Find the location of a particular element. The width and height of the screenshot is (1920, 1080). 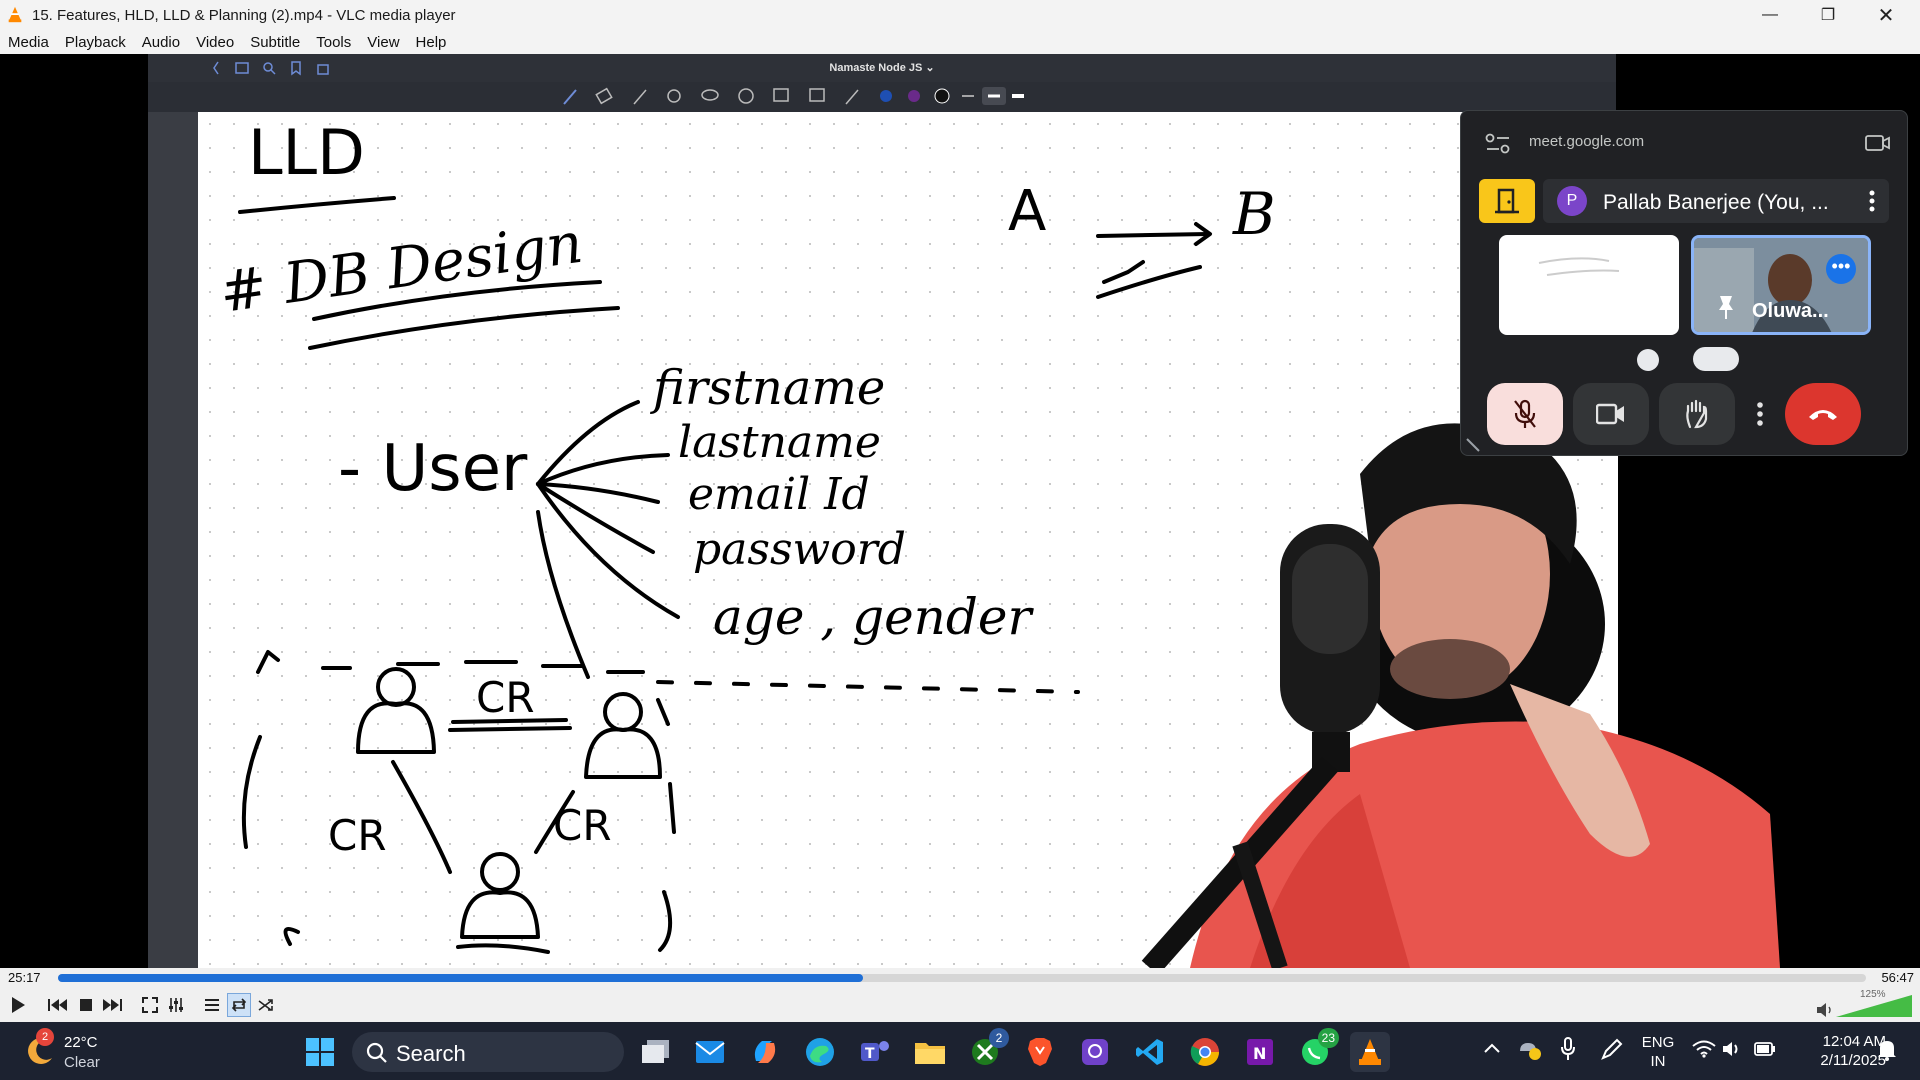

weather-widget: 2 22°C Clear is located at coordinates (75, 1051).